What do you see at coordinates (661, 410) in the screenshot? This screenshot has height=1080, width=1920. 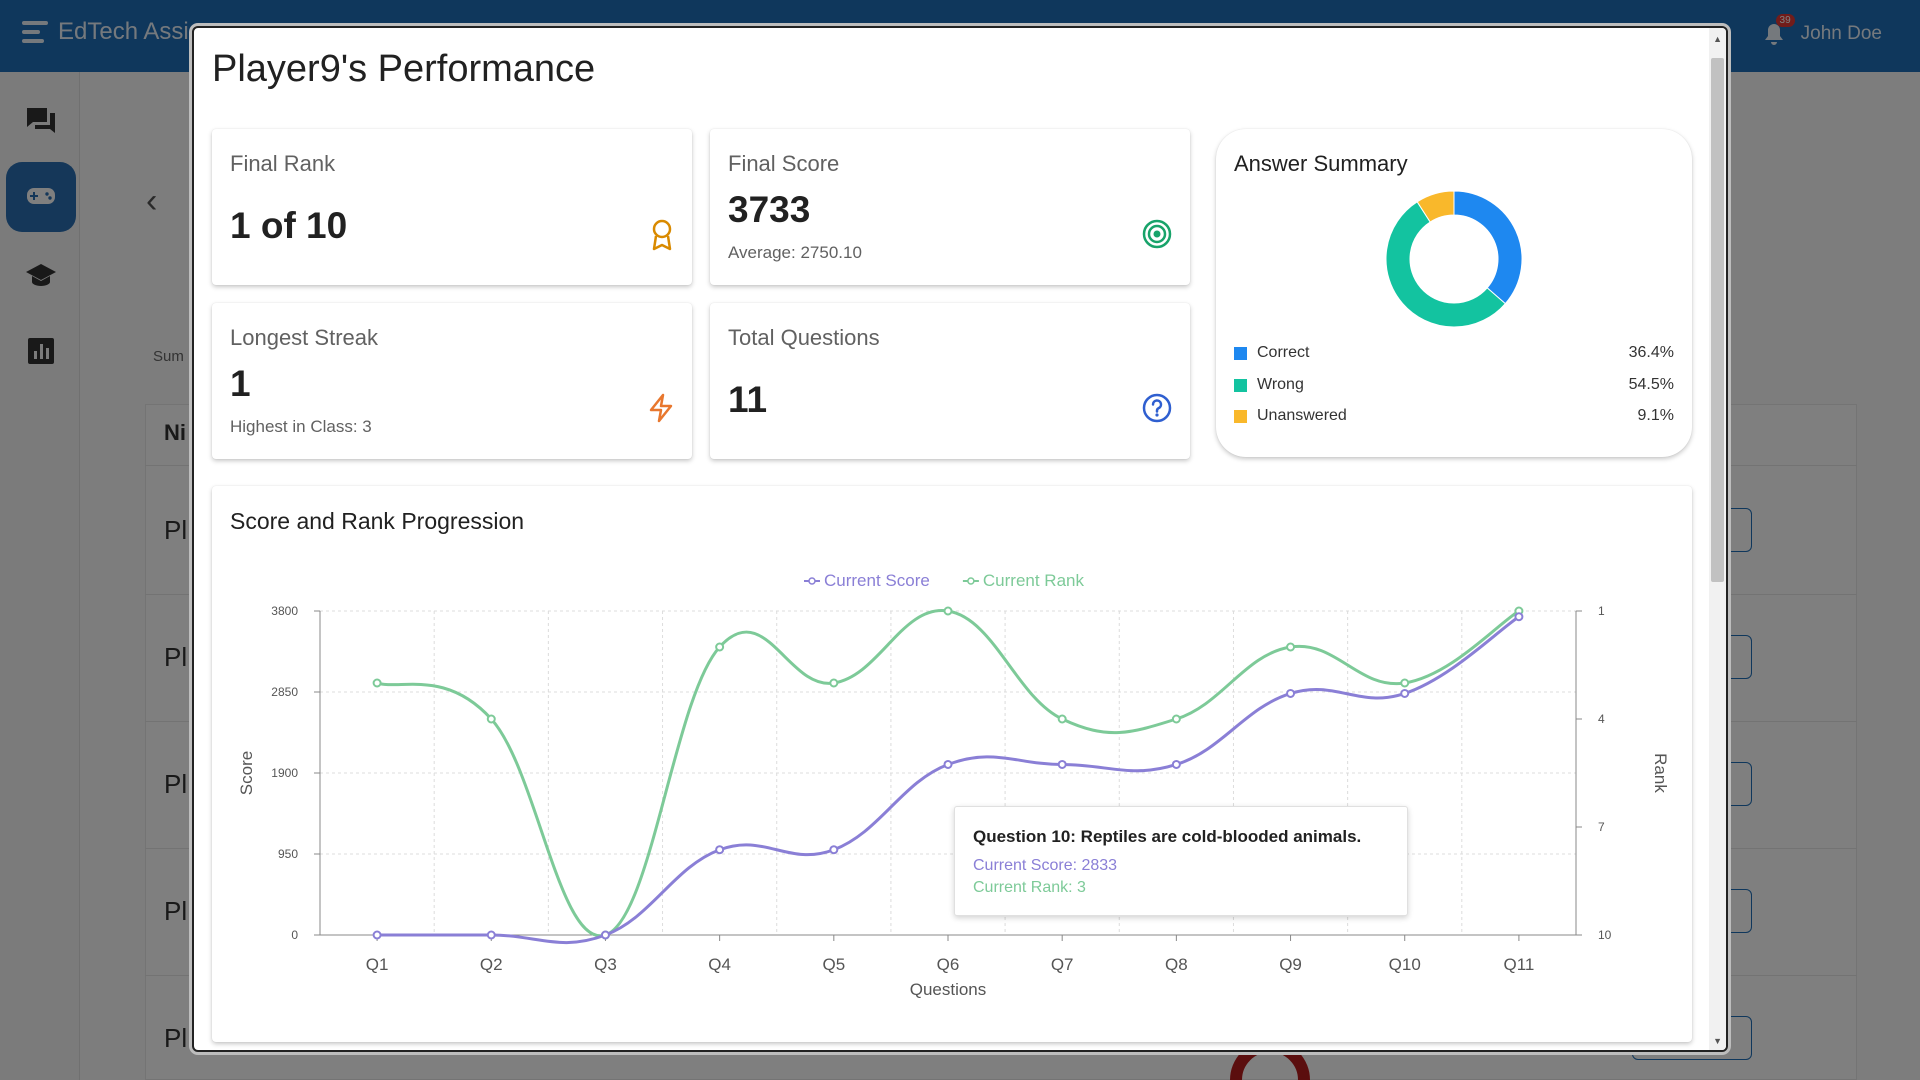 I see `lightning-icon` at bounding box center [661, 410].